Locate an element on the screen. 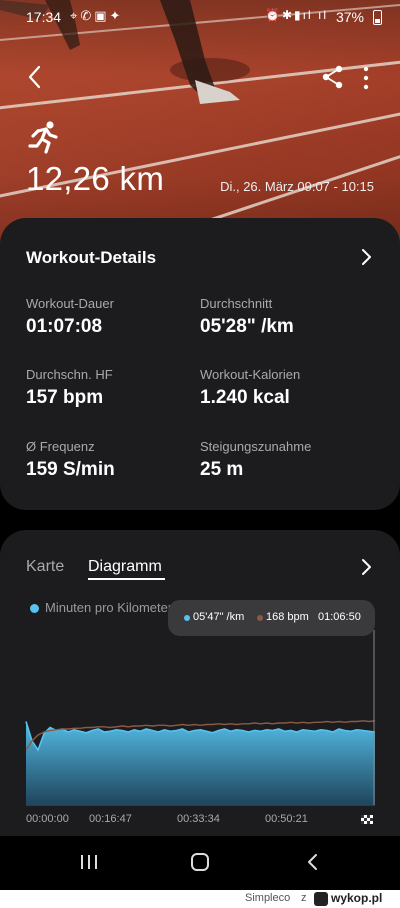 This screenshot has height=908, width=400. wykop-logo-icon is located at coordinates (321, 899).